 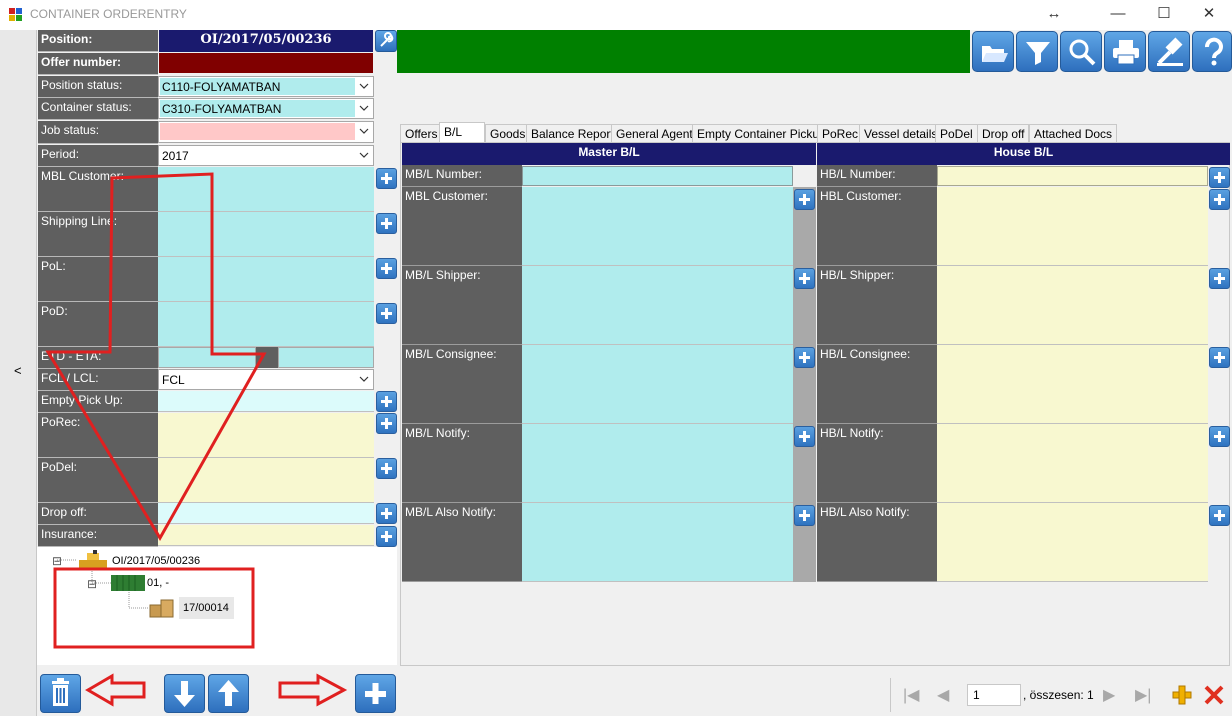 I want to click on master-customer-field, so click(x=657, y=226).